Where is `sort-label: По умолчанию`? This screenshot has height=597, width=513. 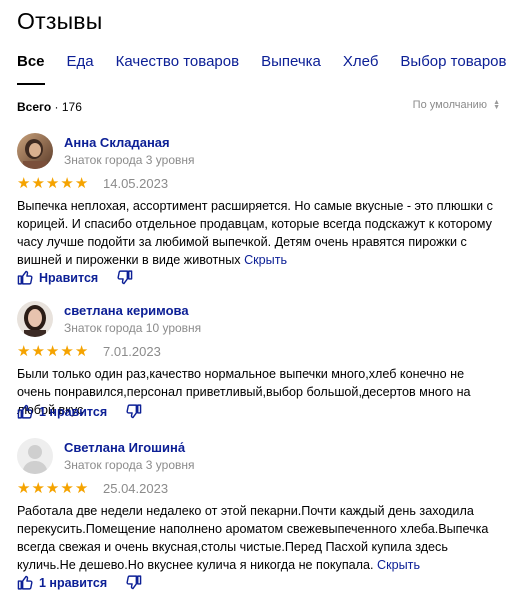 sort-label: По умолчанию is located at coordinates (450, 105).